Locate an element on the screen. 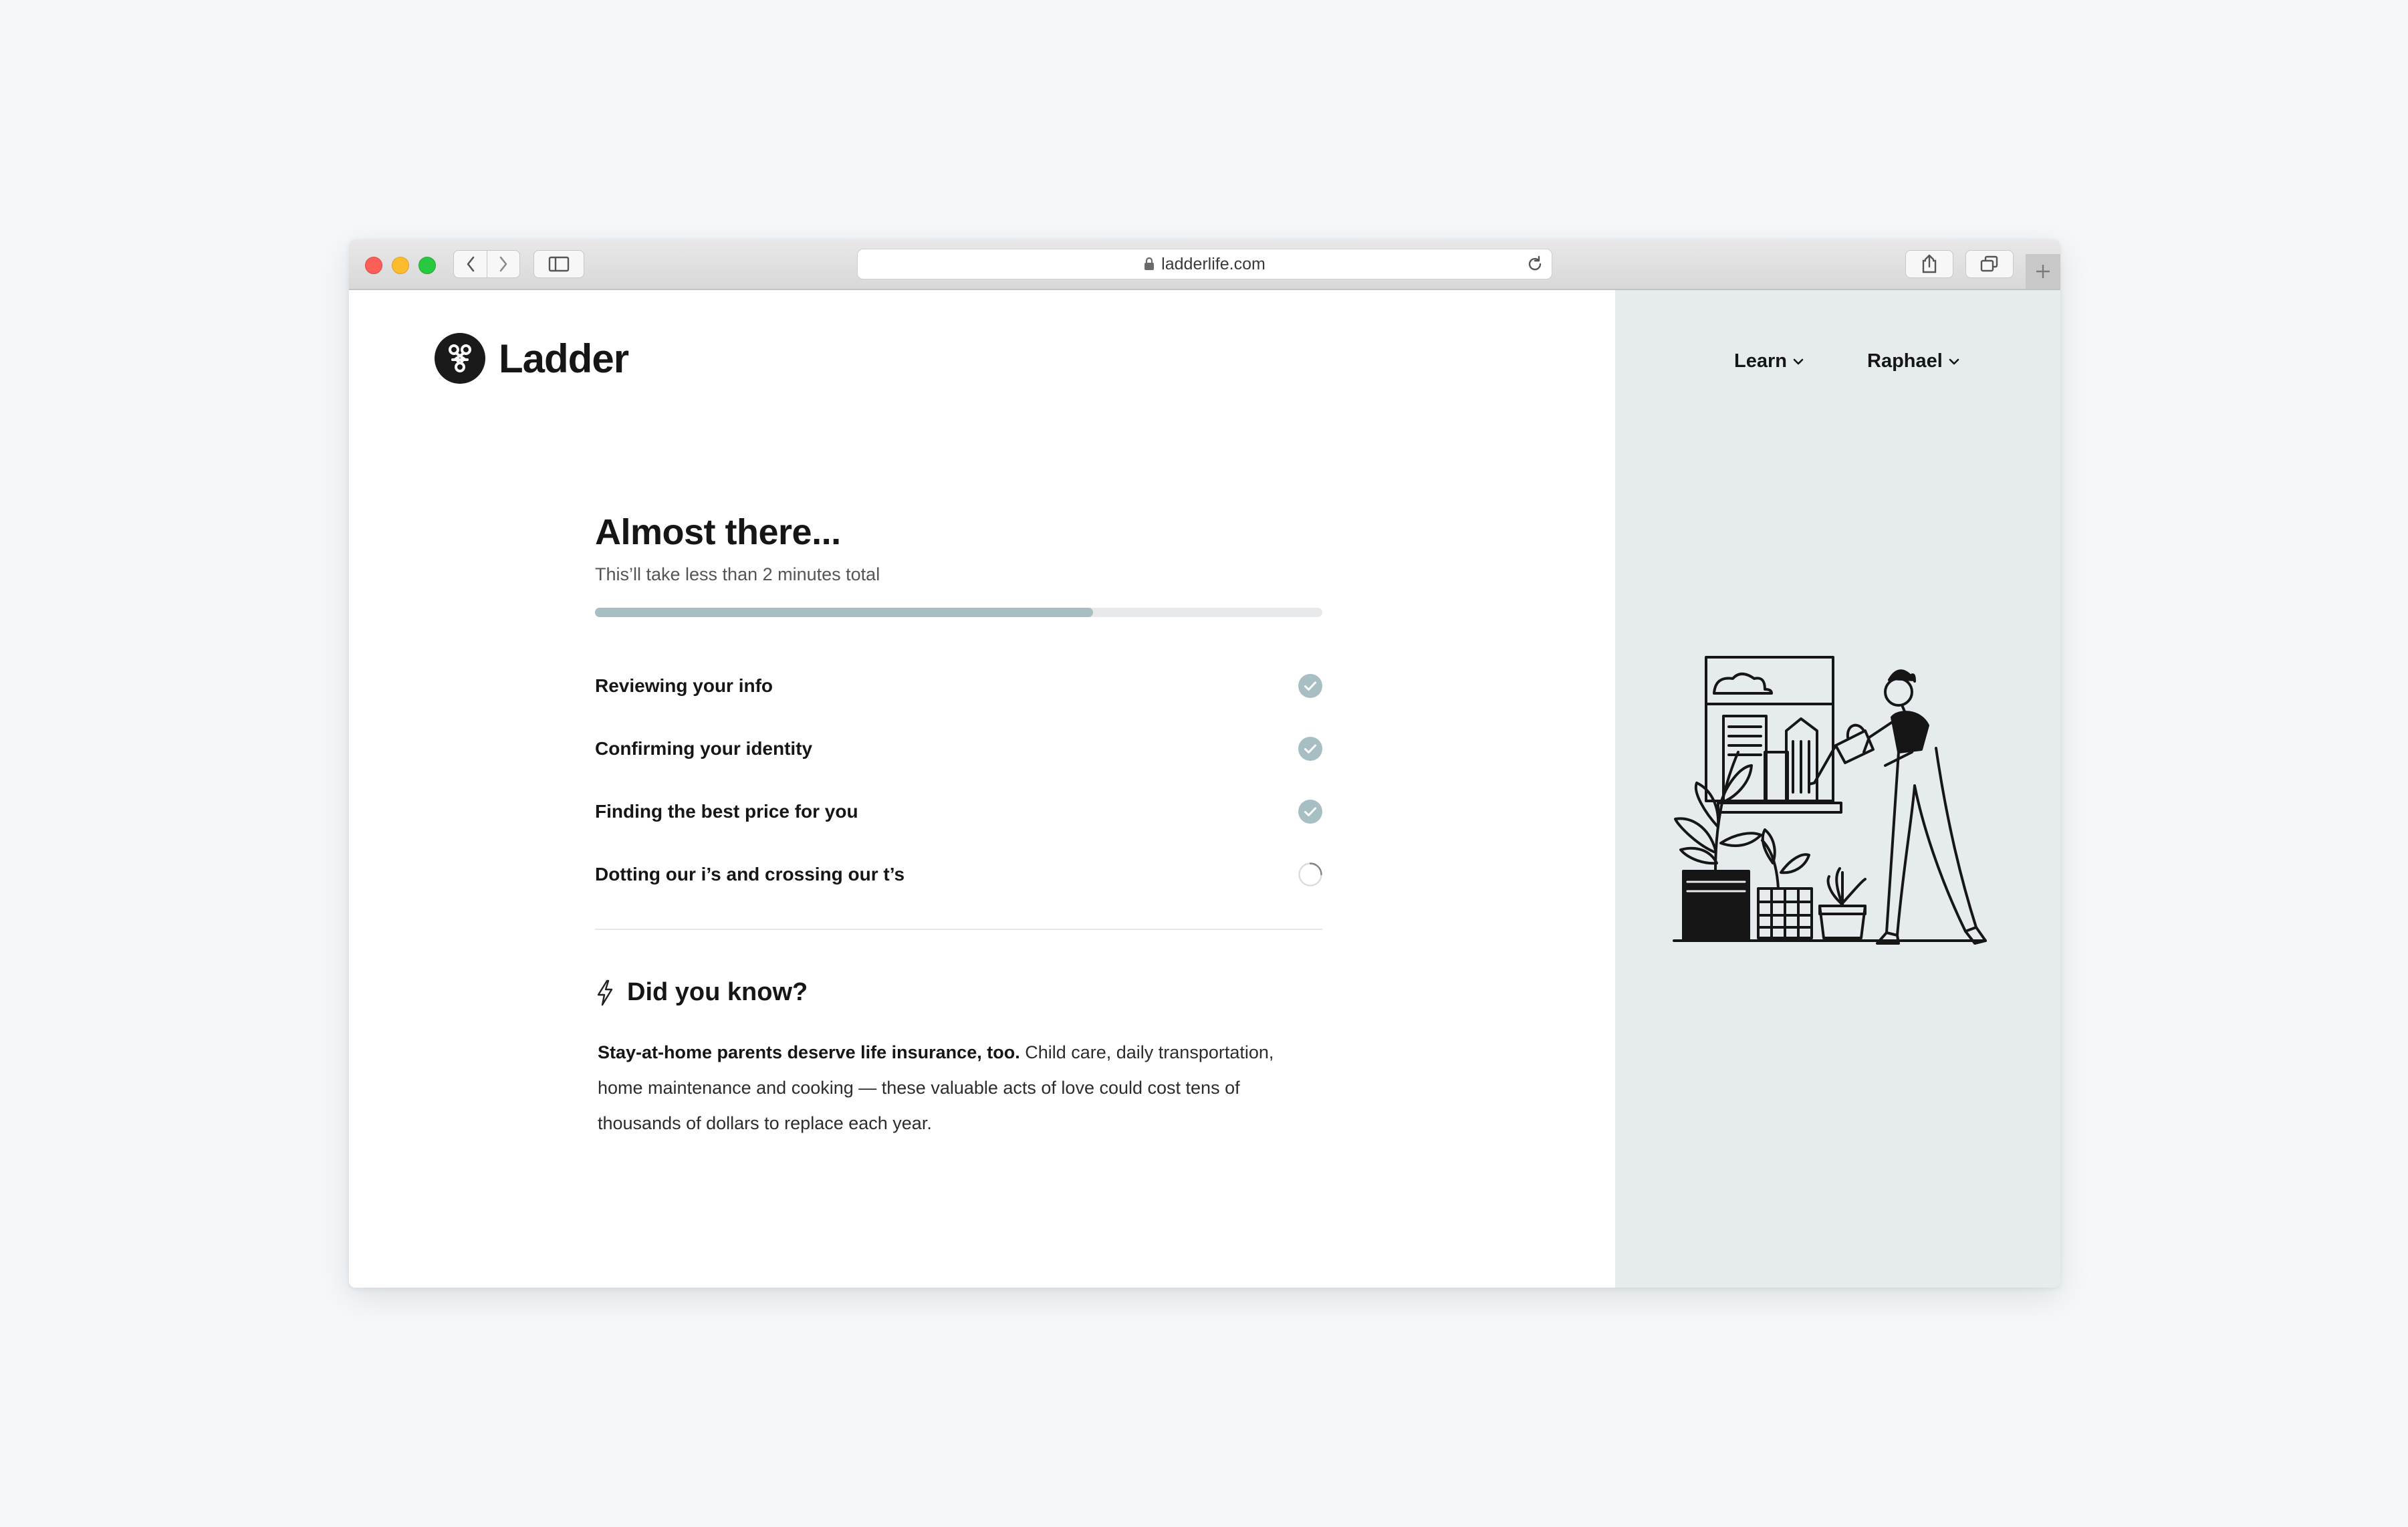 The image size is (2408, 1527). share-icon is located at coordinates (1929, 263).